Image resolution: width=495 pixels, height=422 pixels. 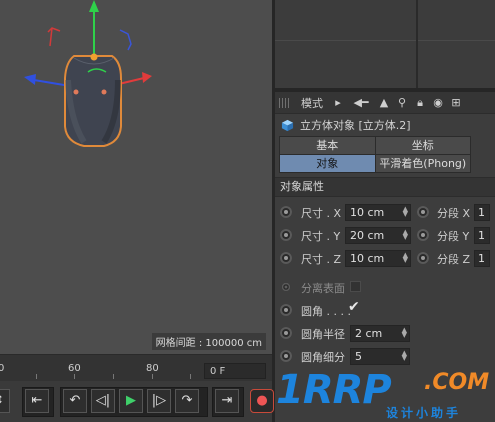 I want to click on up-arrow-icon: ▲, so click(x=384, y=102).